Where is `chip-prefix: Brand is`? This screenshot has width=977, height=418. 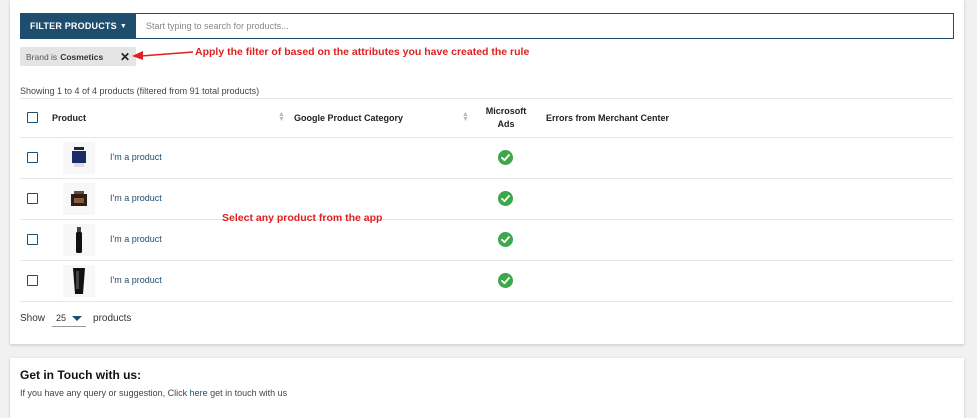
chip-prefix: Brand is is located at coordinates (42, 56).